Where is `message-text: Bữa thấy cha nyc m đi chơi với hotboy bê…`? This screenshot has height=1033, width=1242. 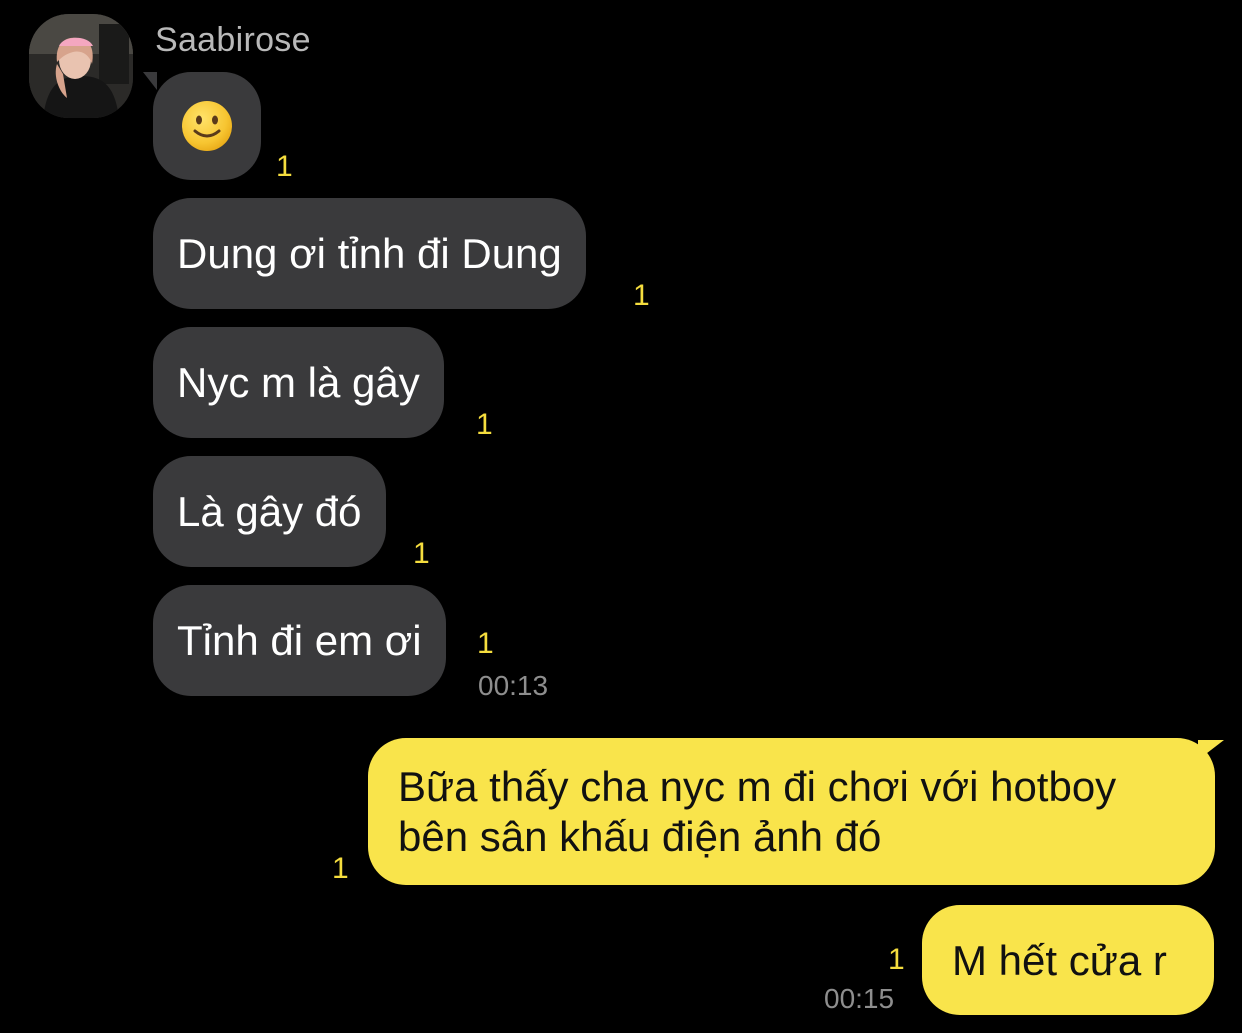
message-text: Bữa thấy cha nyc m đi chơi với hotboy bê… is located at coordinates (757, 811).